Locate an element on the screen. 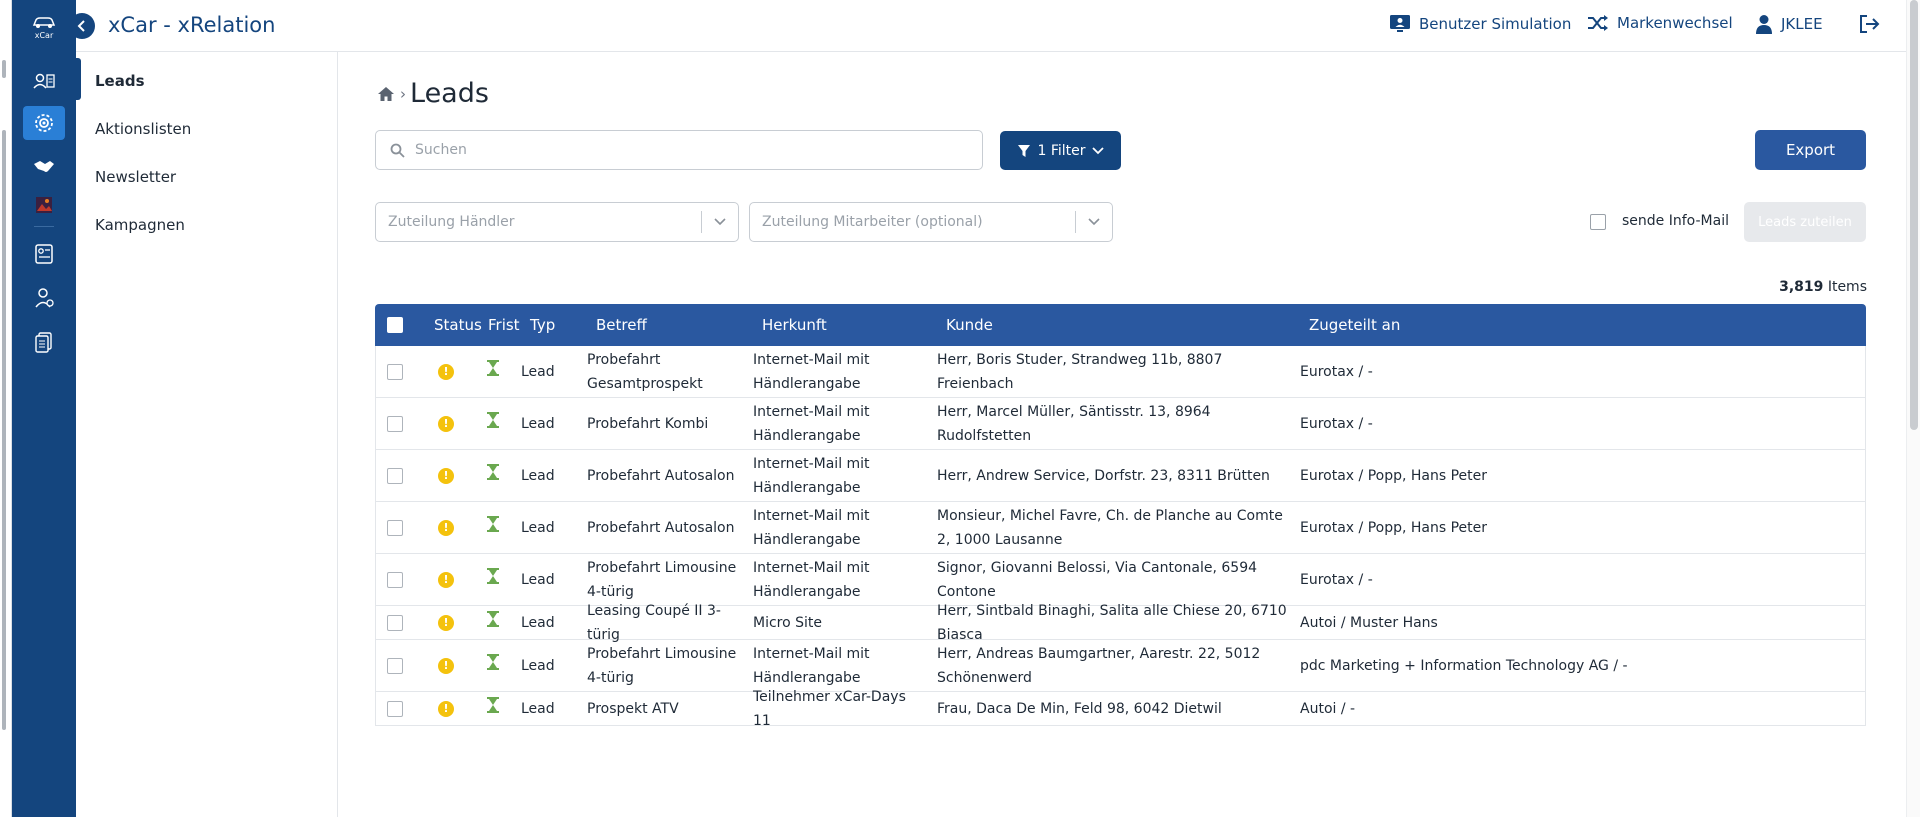 The width and height of the screenshot is (1920, 817). column-header-frist: Frist is located at coordinates (504, 325).